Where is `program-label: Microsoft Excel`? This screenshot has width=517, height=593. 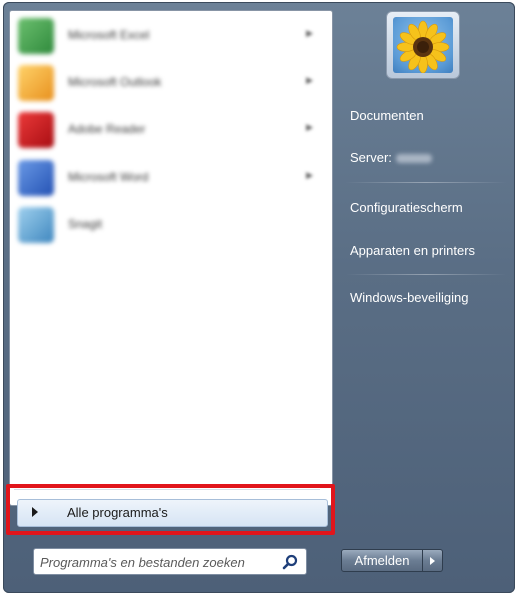
program-label: Microsoft Excel is located at coordinates (109, 35).